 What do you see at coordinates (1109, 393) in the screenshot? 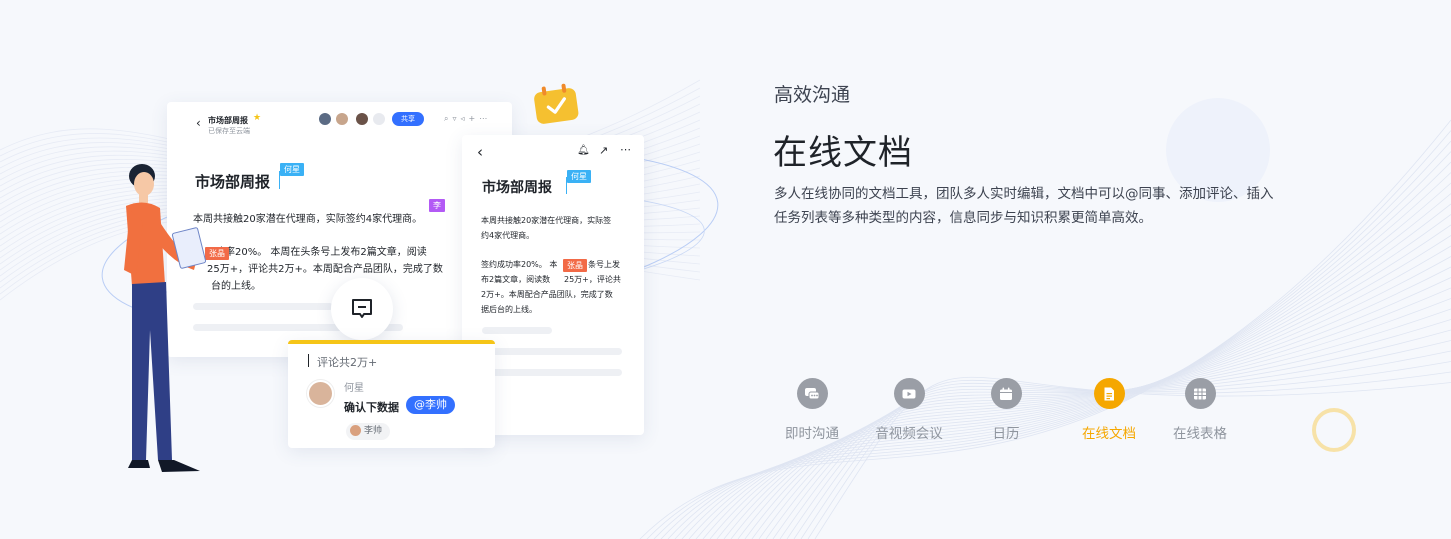
I see `document-icon` at bounding box center [1109, 393].